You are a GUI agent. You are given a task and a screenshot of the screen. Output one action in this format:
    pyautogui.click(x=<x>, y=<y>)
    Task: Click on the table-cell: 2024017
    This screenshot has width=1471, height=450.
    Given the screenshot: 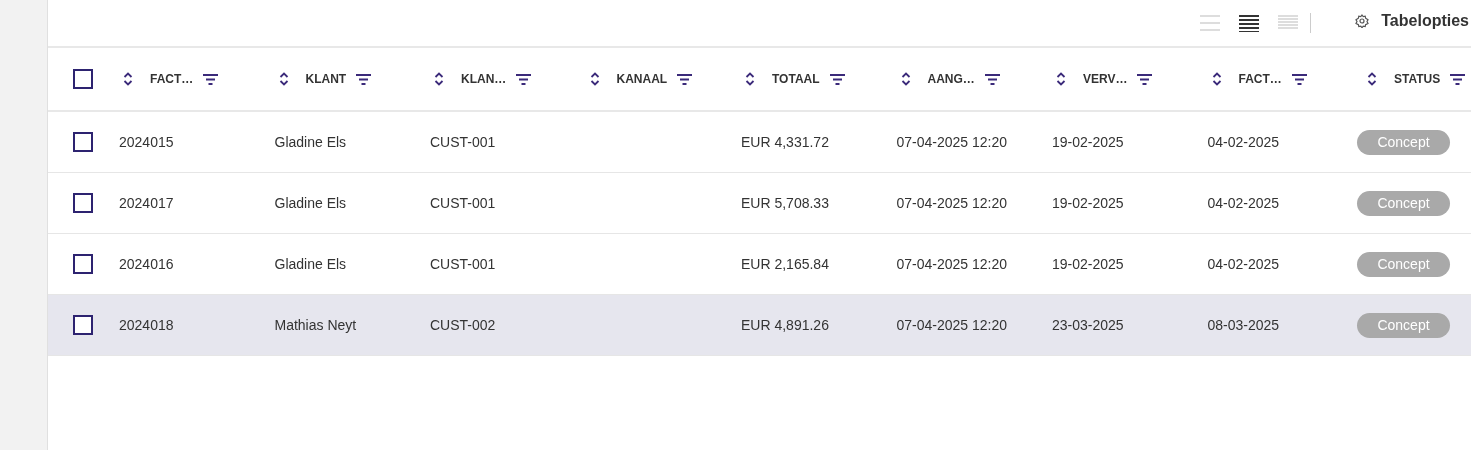 What is the action you would take?
    pyautogui.click(x=146, y=203)
    